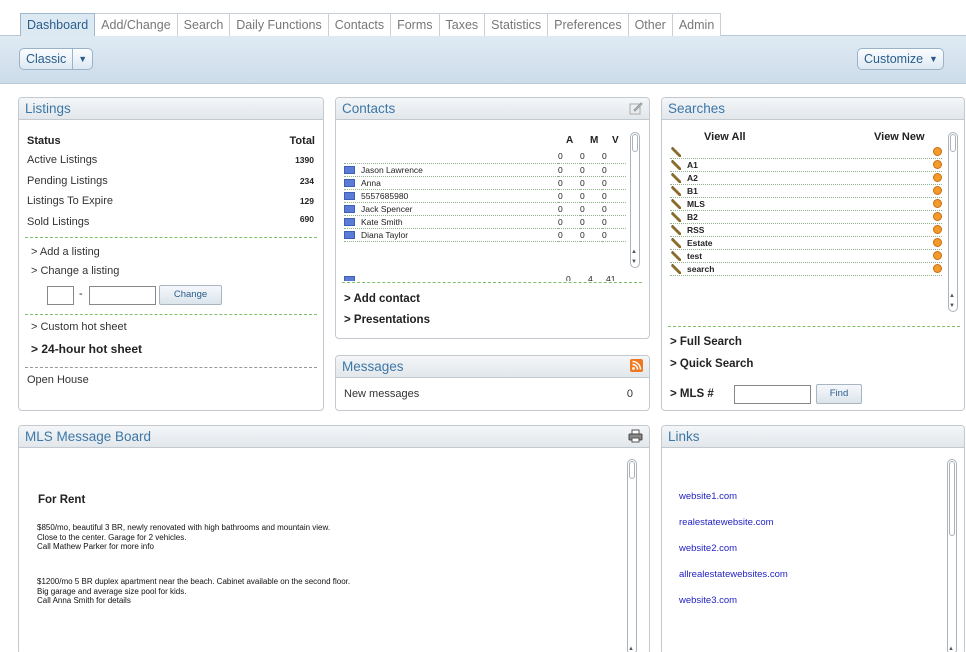 The width and height of the screenshot is (966, 652). I want to click on link-item: realestatewebsite.com, so click(726, 522).